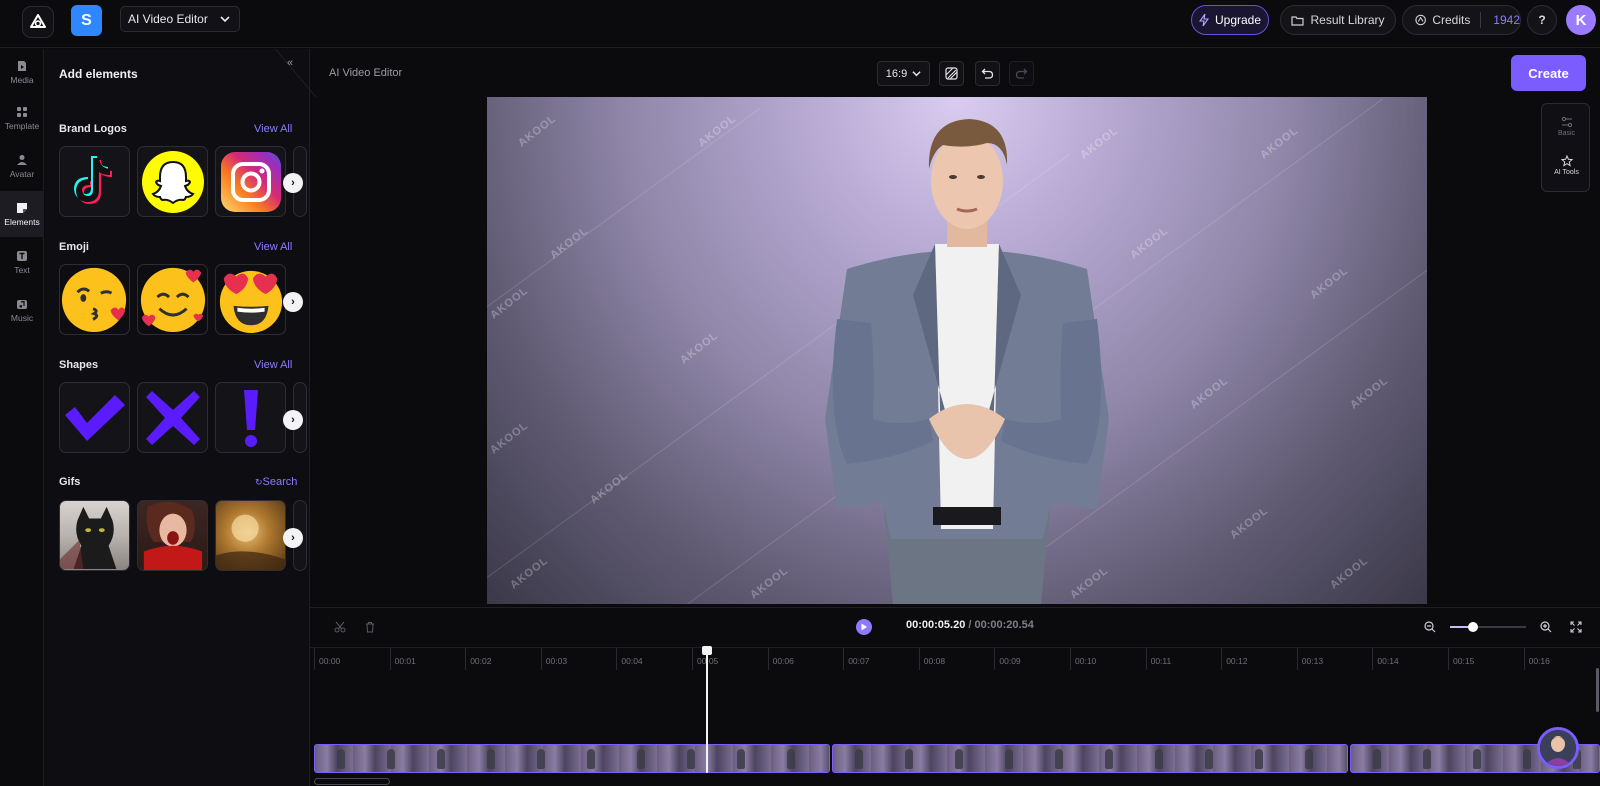 The image size is (1600, 786). I want to click on rail-item-template: Template, so click(22, 118).